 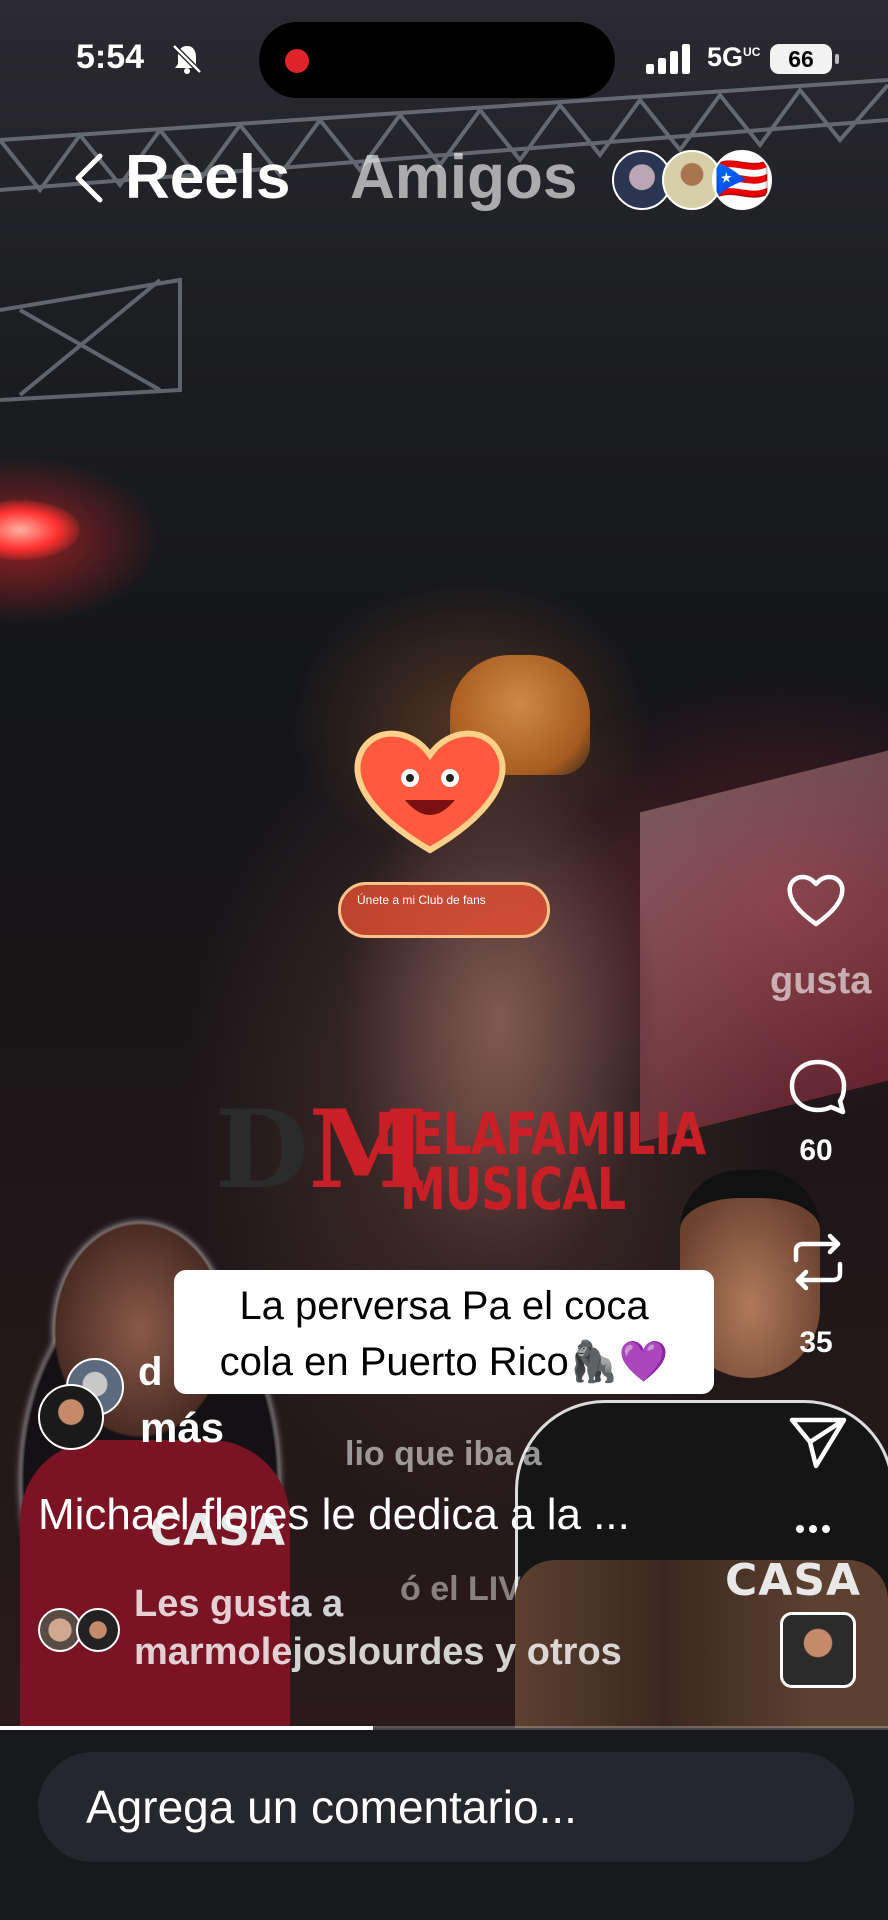 What do you see at coordinates (460, 1589) in the screenshot?
I see `faded-background-text-2: ó el LIV` at bounding box center [460, 1589].